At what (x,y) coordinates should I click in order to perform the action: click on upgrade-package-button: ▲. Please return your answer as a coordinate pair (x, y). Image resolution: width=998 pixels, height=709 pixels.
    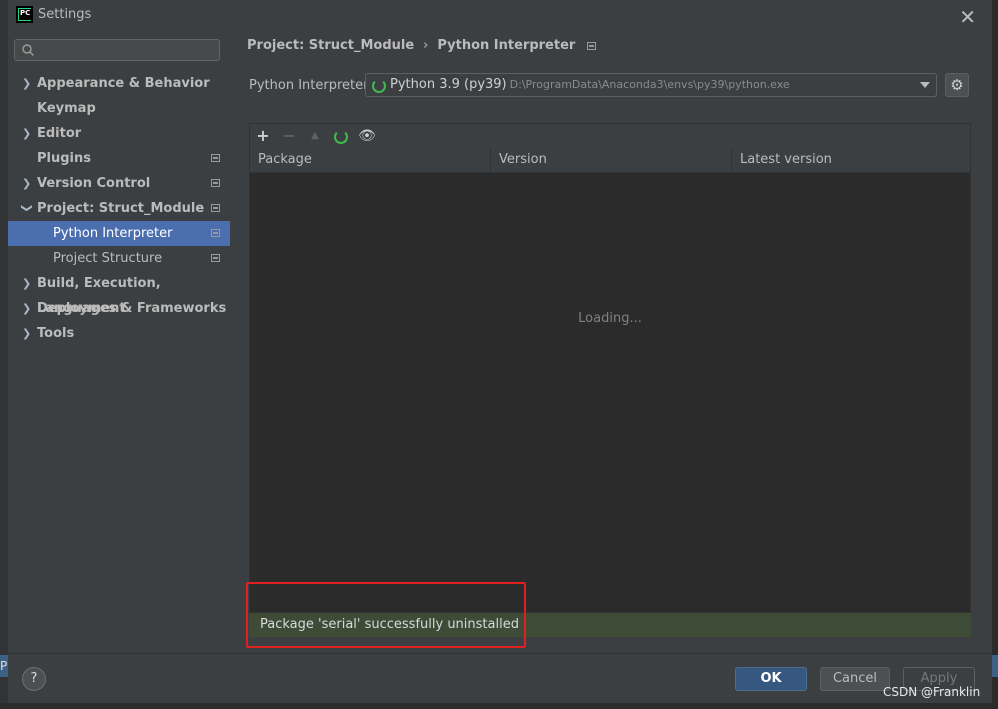
    Looking at the image, I should click on (315, 136).